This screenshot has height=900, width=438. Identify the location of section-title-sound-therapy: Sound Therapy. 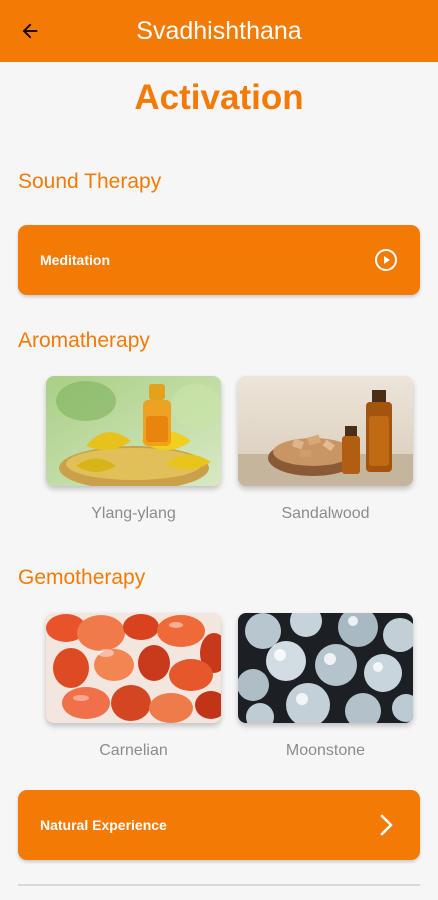
(90, 181).